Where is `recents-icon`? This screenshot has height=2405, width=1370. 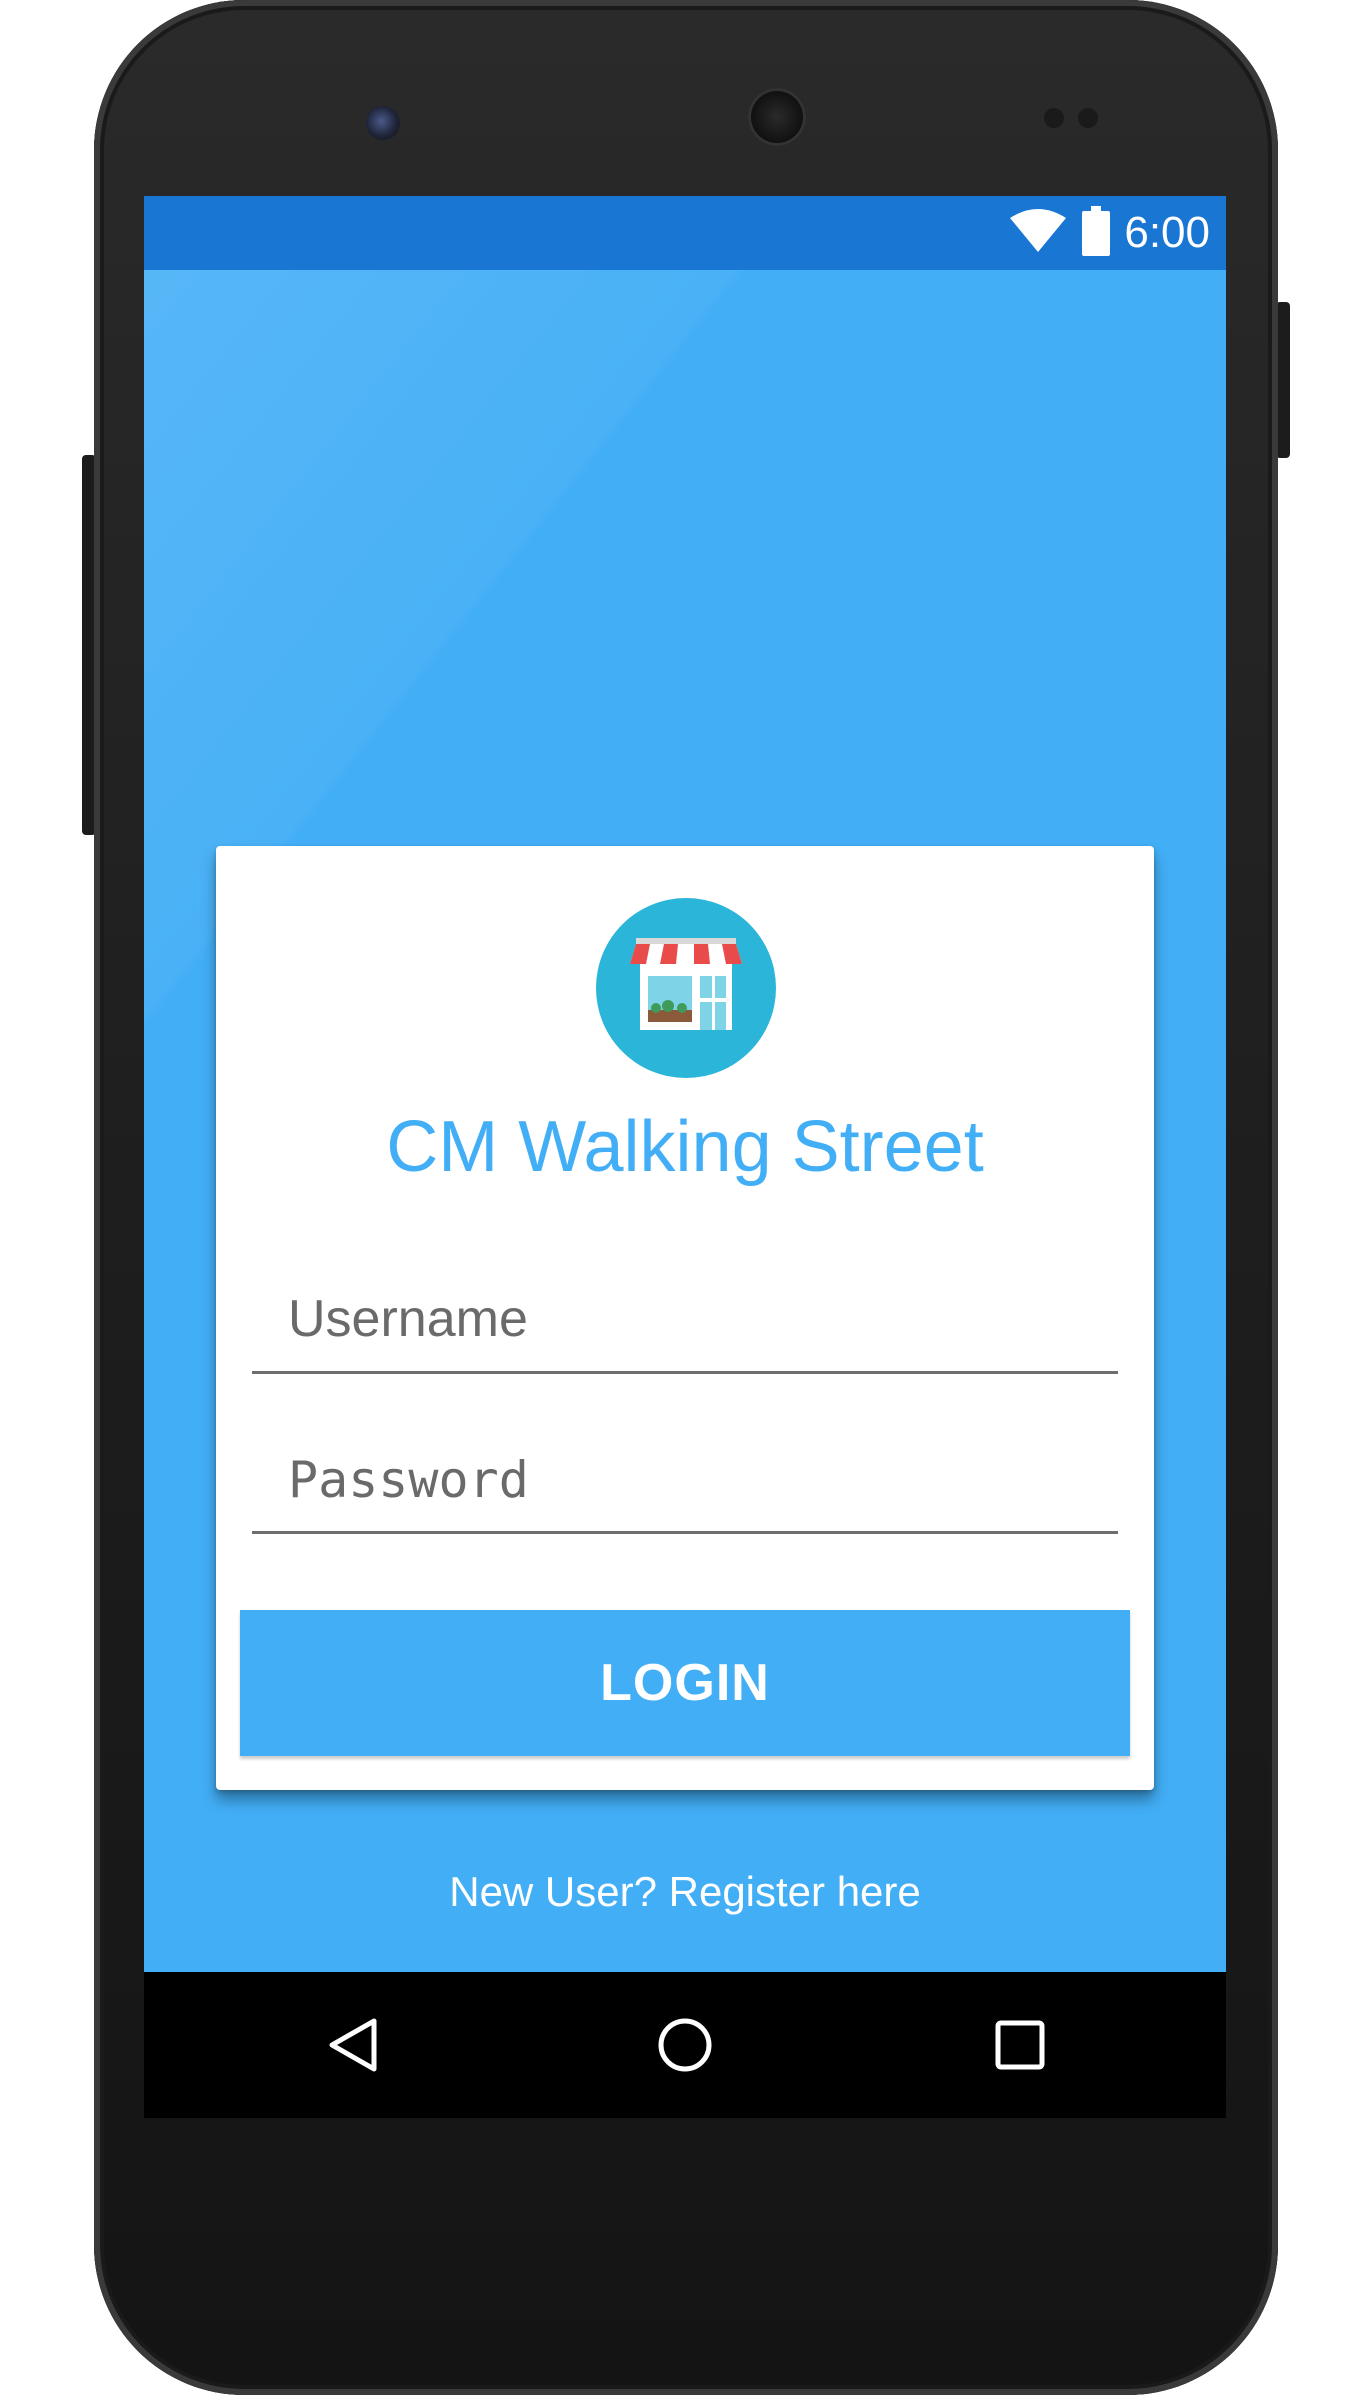
recents-icon is located at coordinates (1020, 2045).